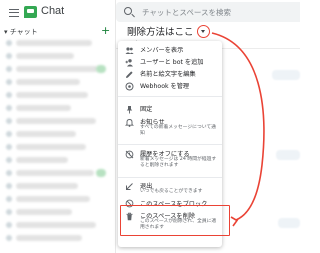  What do you see at coordinates (238, 129) in the screenshot?
I see `annotation-arrow` at bounding box center [238, 129].